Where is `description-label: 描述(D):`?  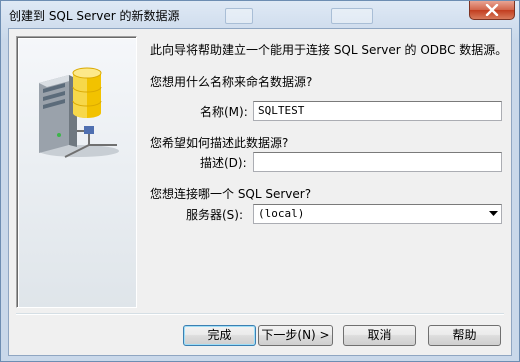 description-label: 描述(D): is located at coordinates (223, 163).